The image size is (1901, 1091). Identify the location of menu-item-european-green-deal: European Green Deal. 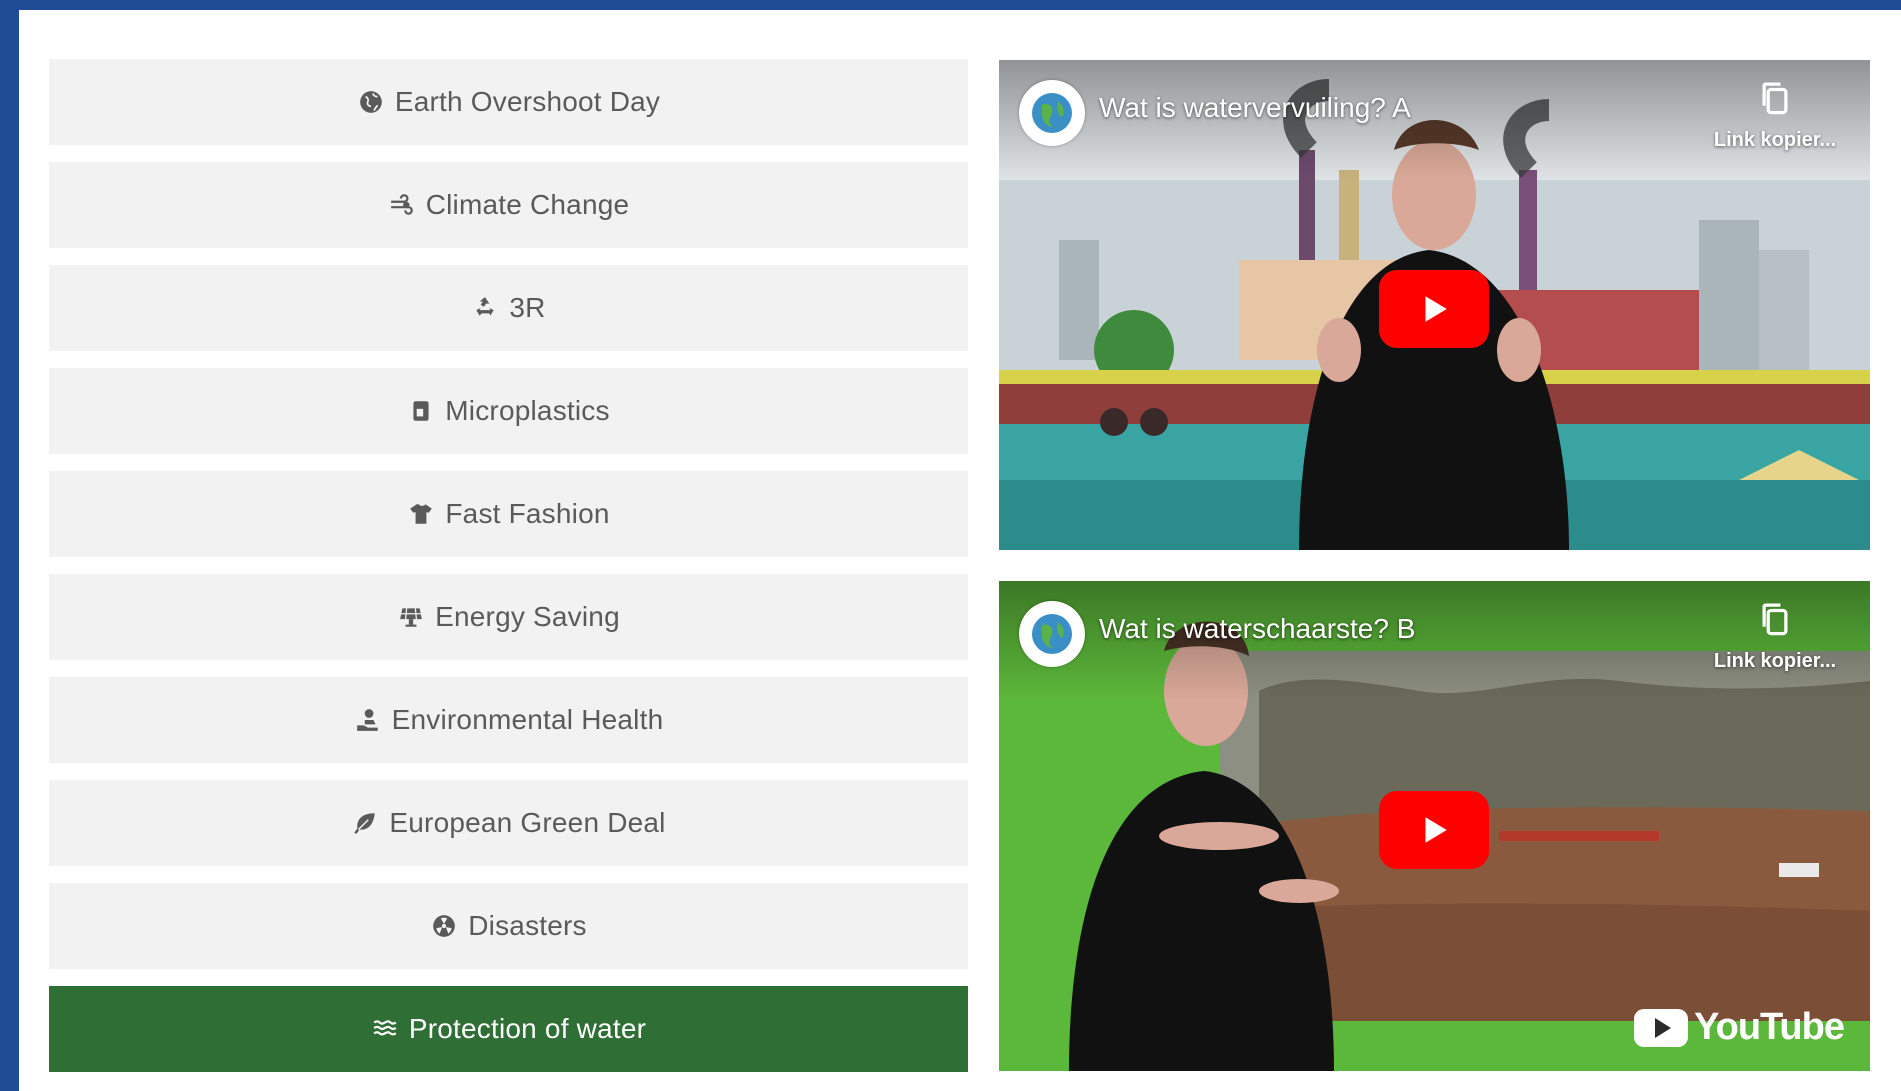
(508, 823).